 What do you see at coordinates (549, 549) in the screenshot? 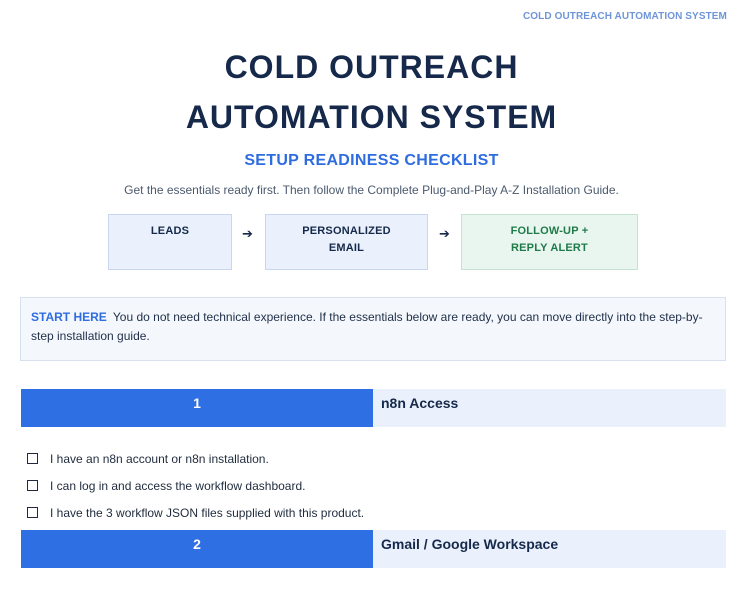
I see `section-label: Gmail / Google Workspace` at bounding box center [549, 549].